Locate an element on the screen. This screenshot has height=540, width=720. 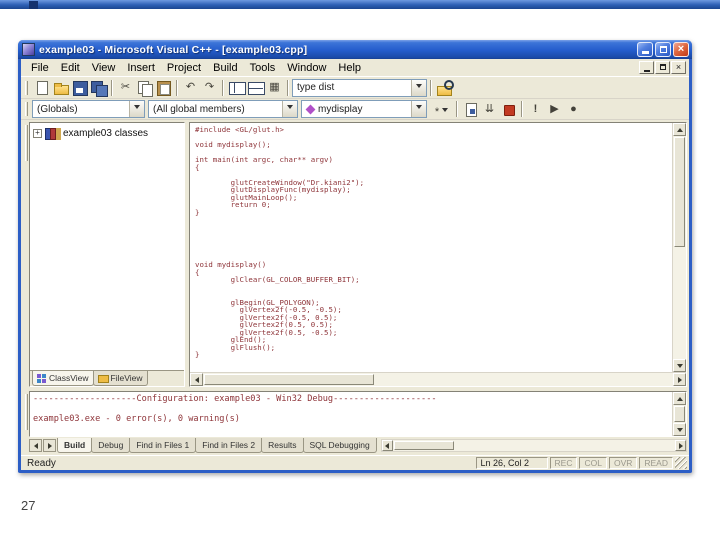
tree-root-node: example03 classes is located at coordinates (107, 133).